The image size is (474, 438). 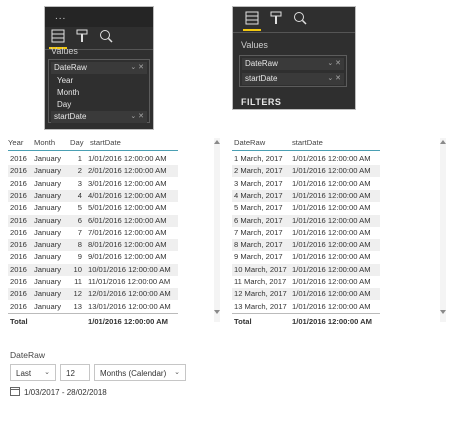 What do you see at coordinates (77, 306) in the screenshot?
I see `table-cell: 13` at bounding box center [77, 306].